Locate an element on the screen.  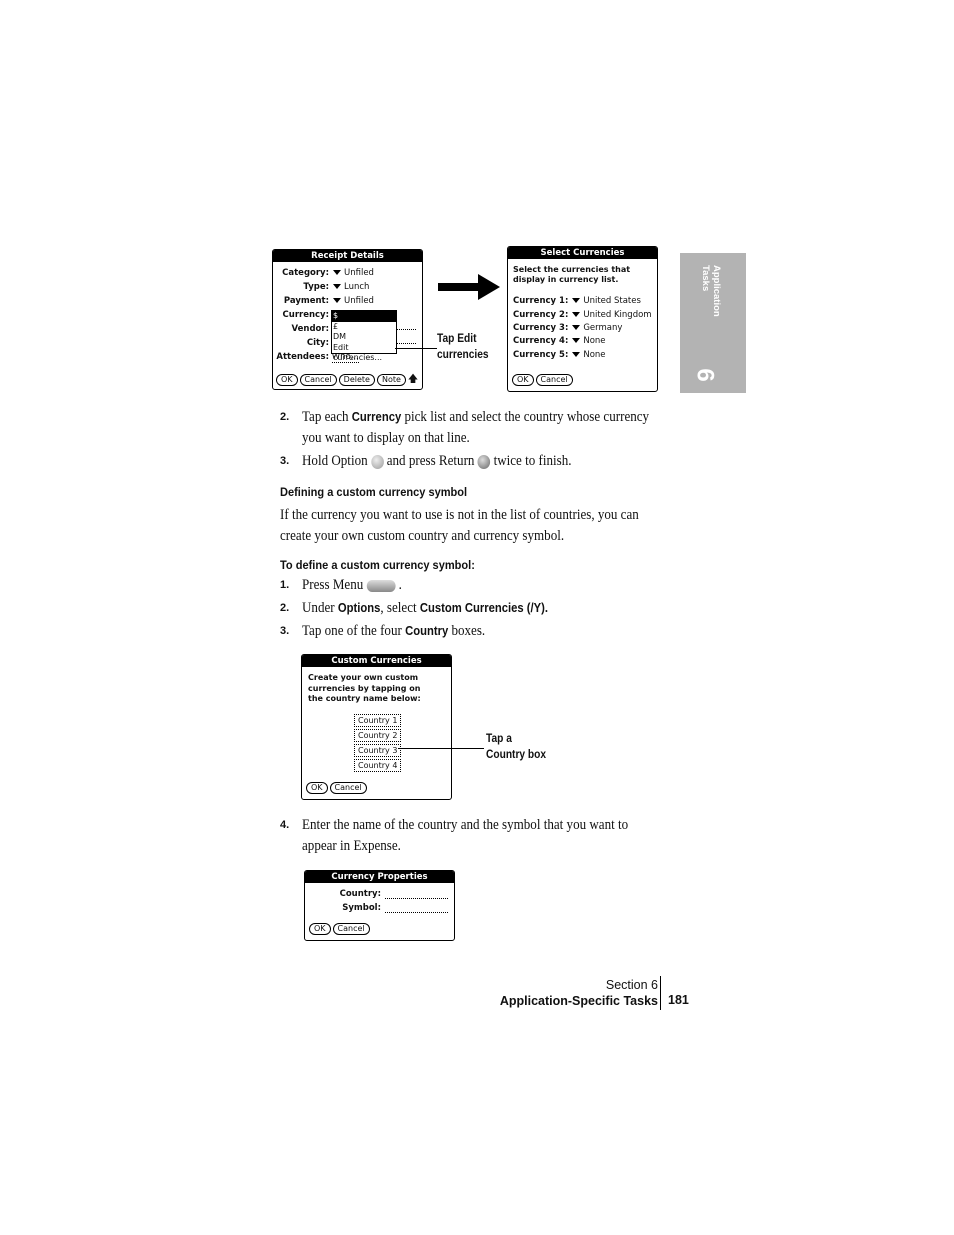
callout-text: Tap Edit is located at coordinates (457, 338).